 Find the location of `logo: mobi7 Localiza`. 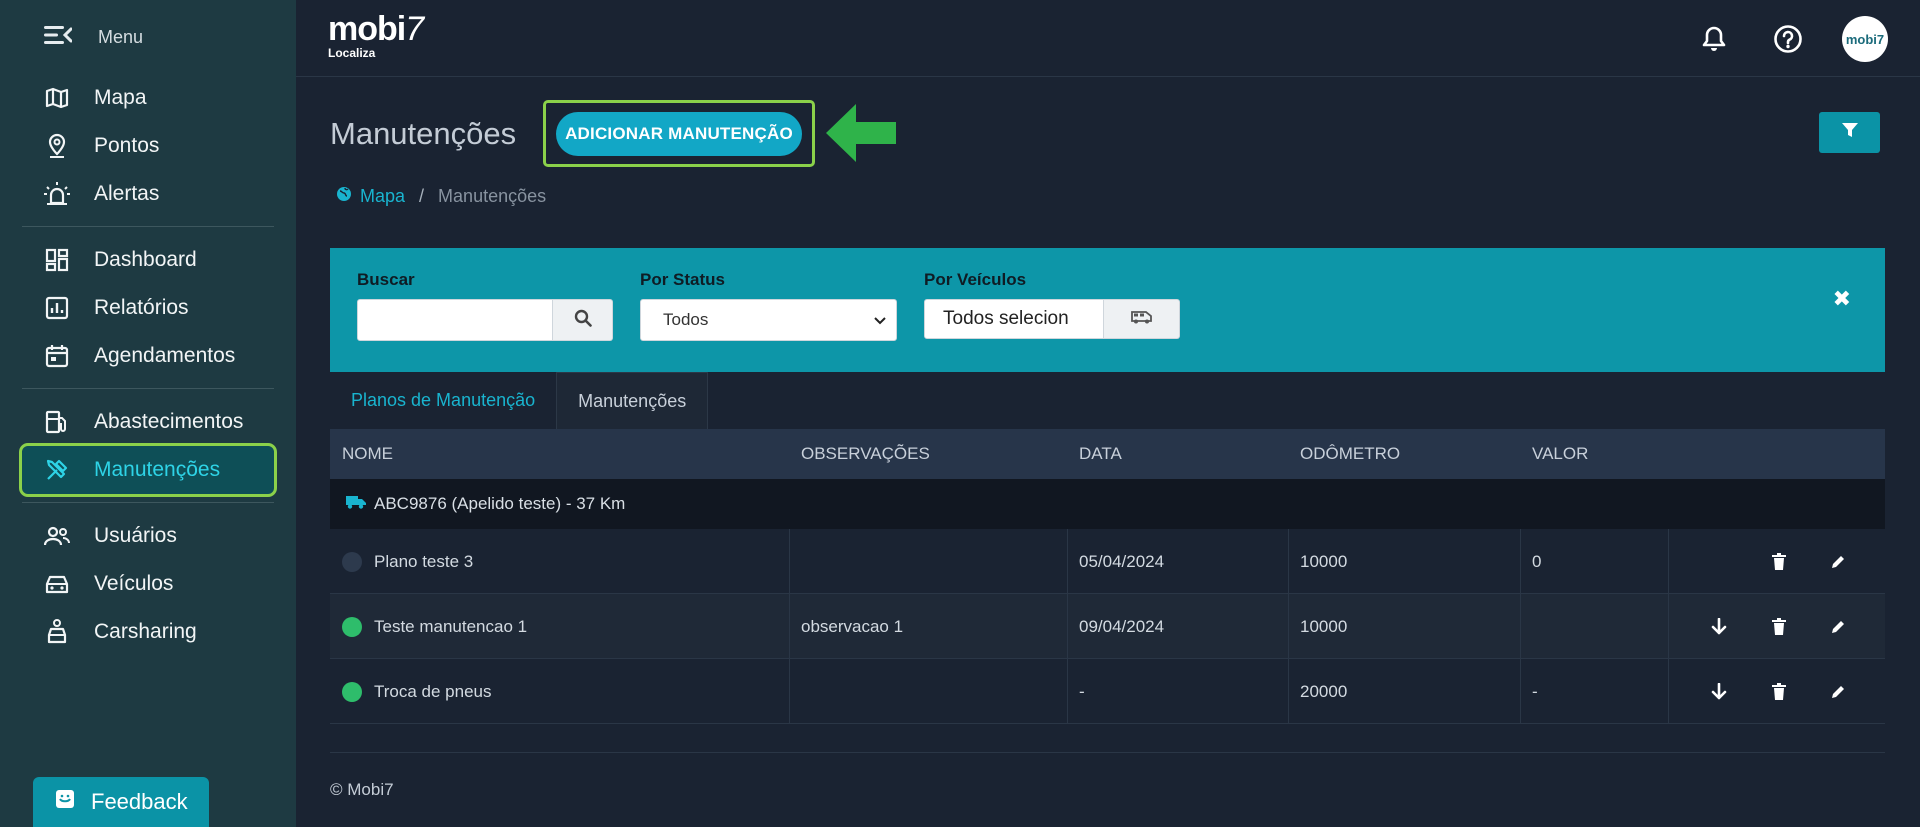

logo: mobi7 Localiza is located at coordinates (376, 35).